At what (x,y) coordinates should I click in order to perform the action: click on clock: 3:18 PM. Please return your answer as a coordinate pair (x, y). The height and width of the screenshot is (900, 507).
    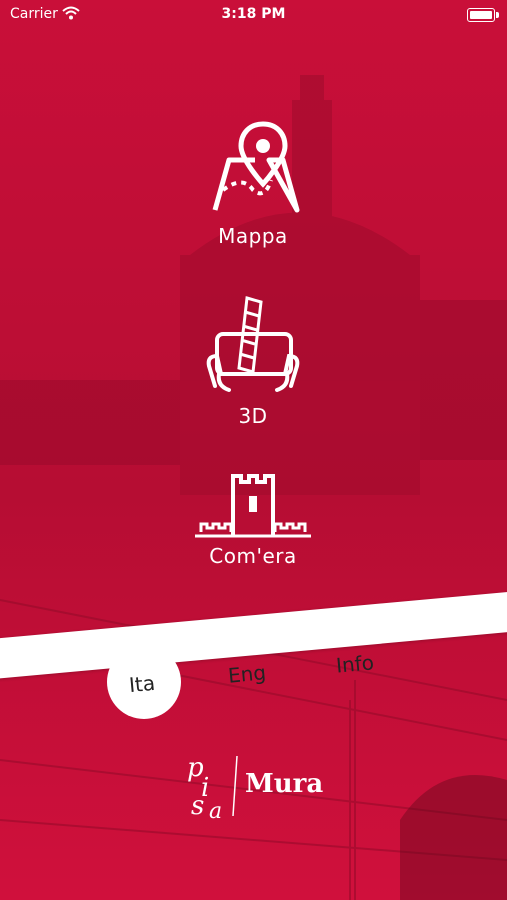
    Looking at the image, I should click on (253, 14).